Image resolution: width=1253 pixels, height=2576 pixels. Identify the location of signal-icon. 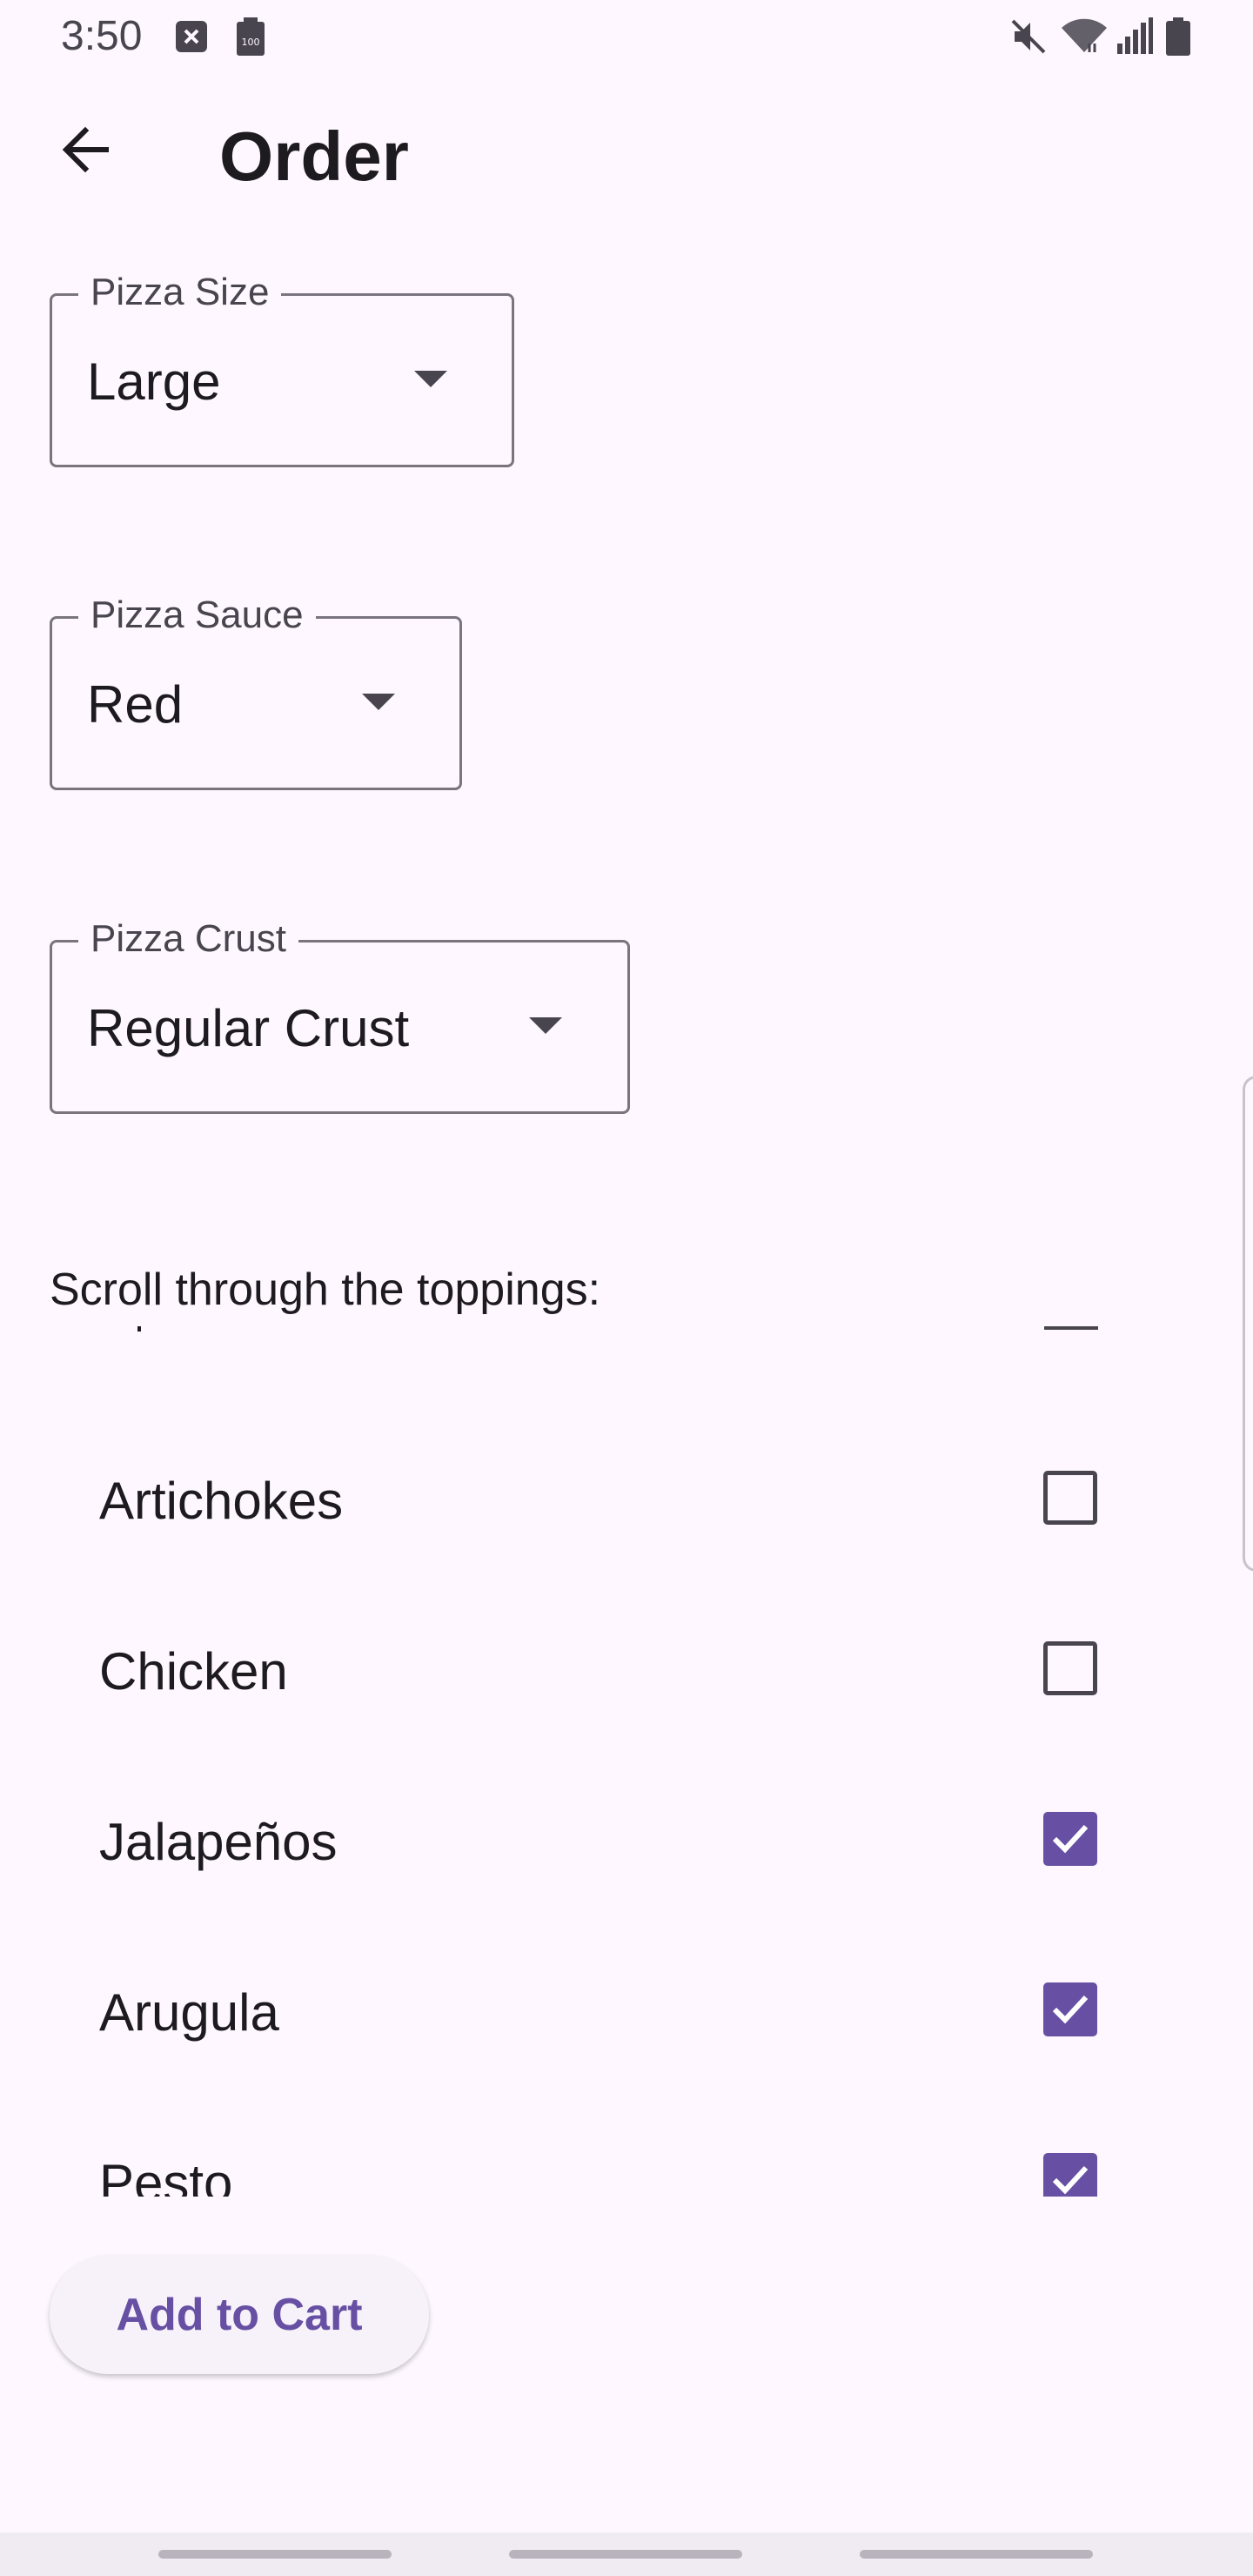
(1135, 38).